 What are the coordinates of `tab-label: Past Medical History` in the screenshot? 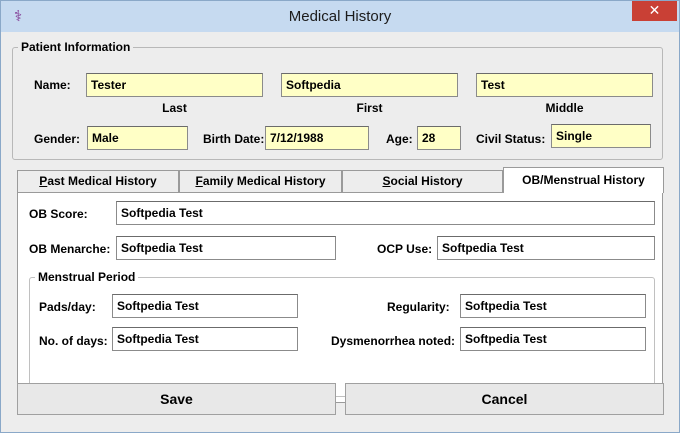 It's located at (98, 181).